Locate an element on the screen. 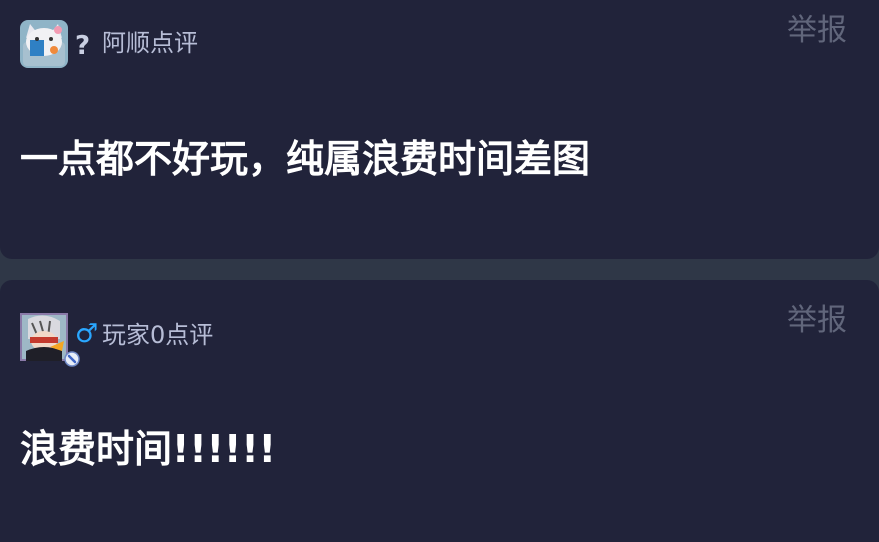 The height and width of the screenshot is (542, 879). male-icon: ♂ is located at coordinates (87, 334).